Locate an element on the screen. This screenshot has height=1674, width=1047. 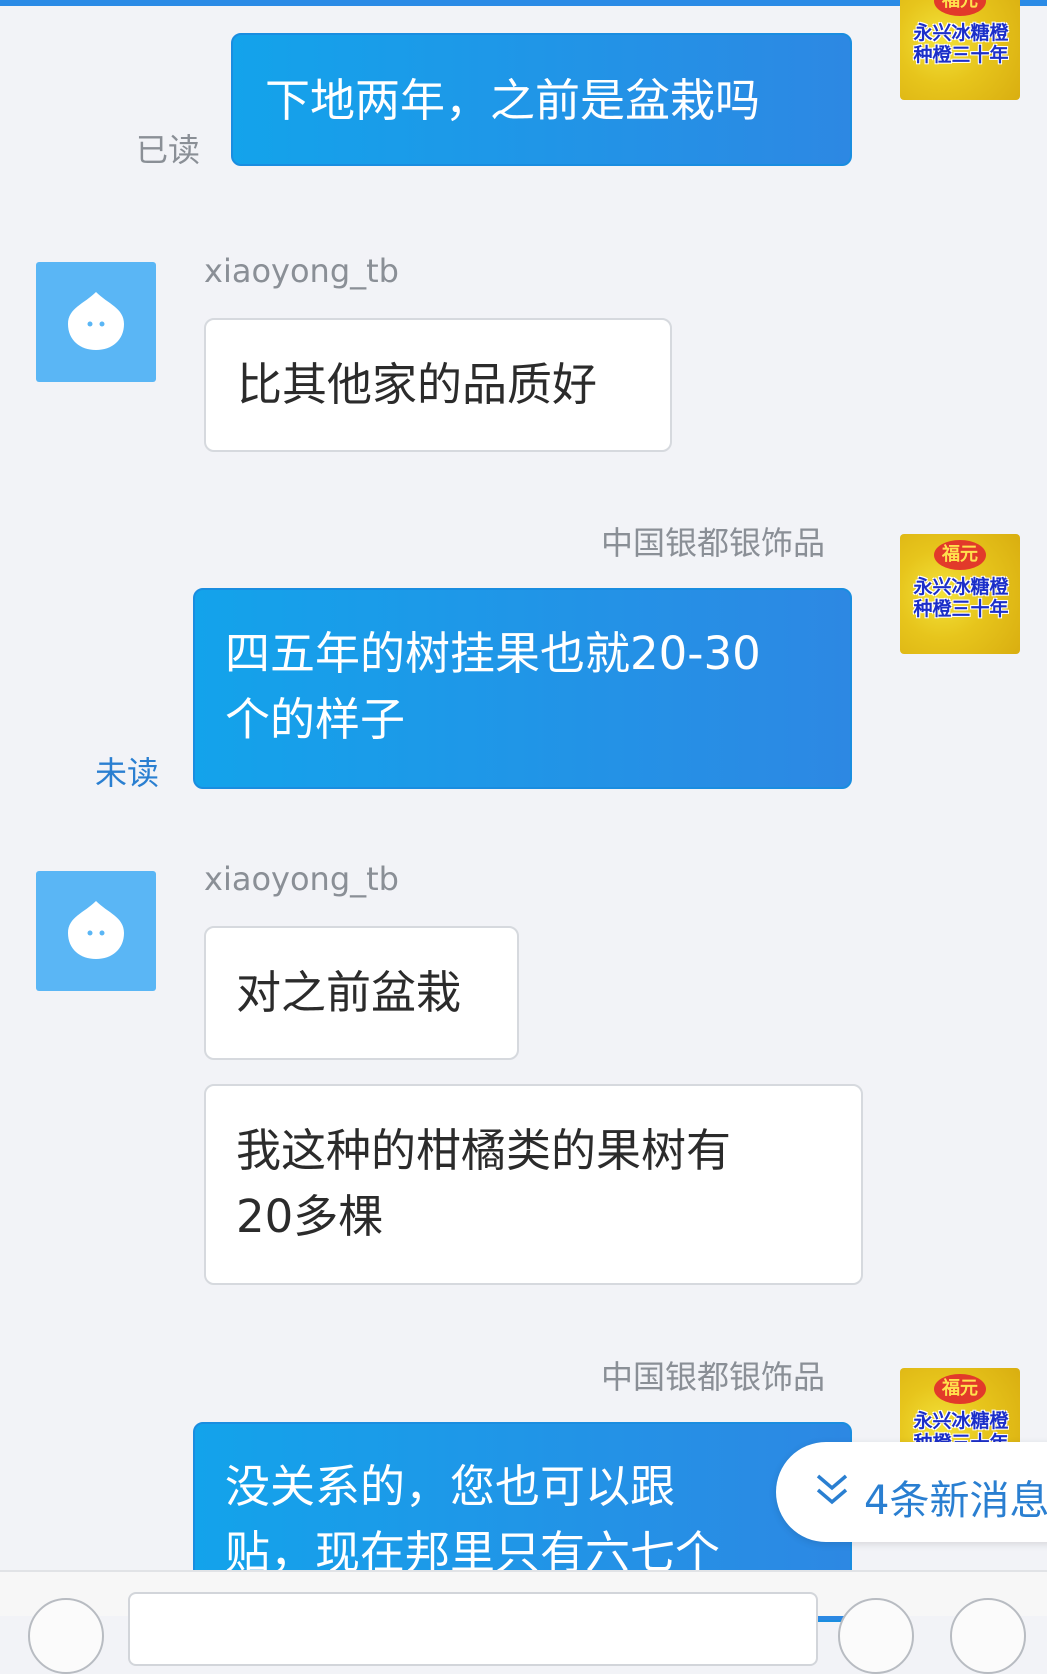
voice-button is located at coordinates (66, 1636).